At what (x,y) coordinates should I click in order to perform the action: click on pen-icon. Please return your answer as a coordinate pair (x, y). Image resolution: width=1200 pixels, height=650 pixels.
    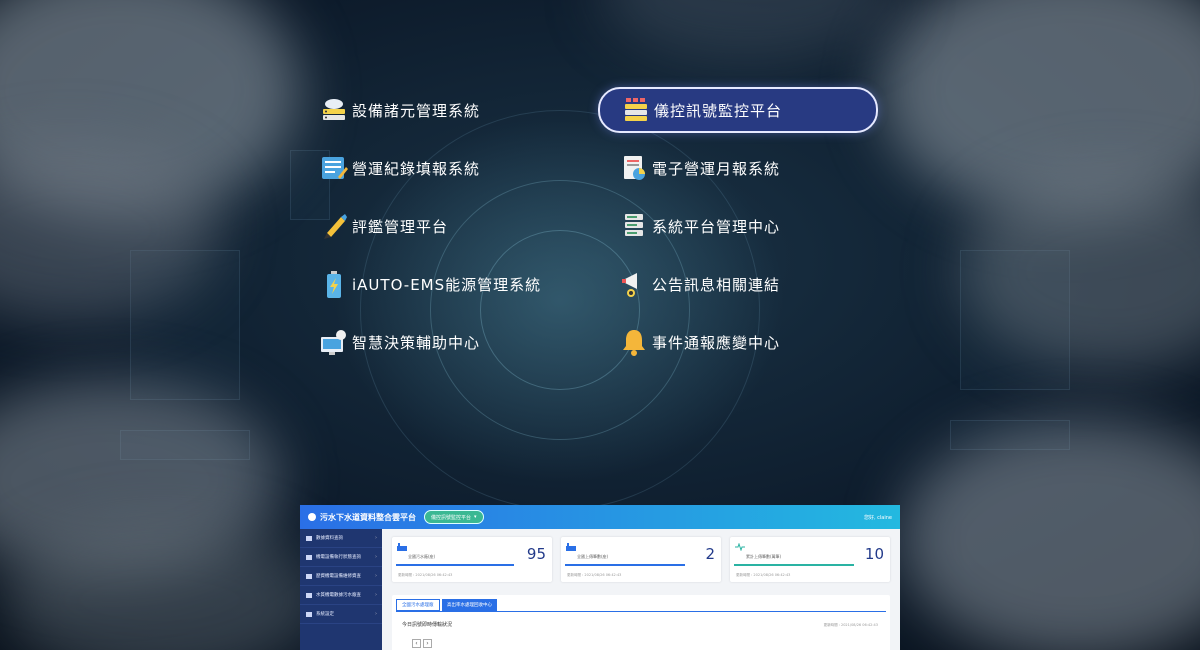
    Looking at the image, I should click on (334, 226).